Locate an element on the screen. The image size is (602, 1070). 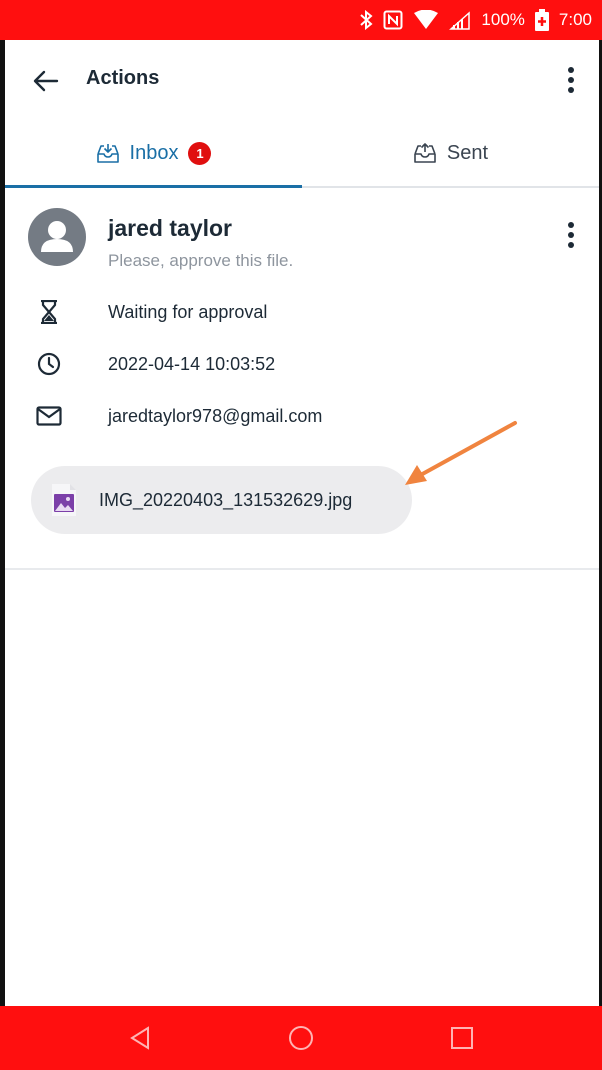
arrow-left-icon is located at coordinates (46, 81).